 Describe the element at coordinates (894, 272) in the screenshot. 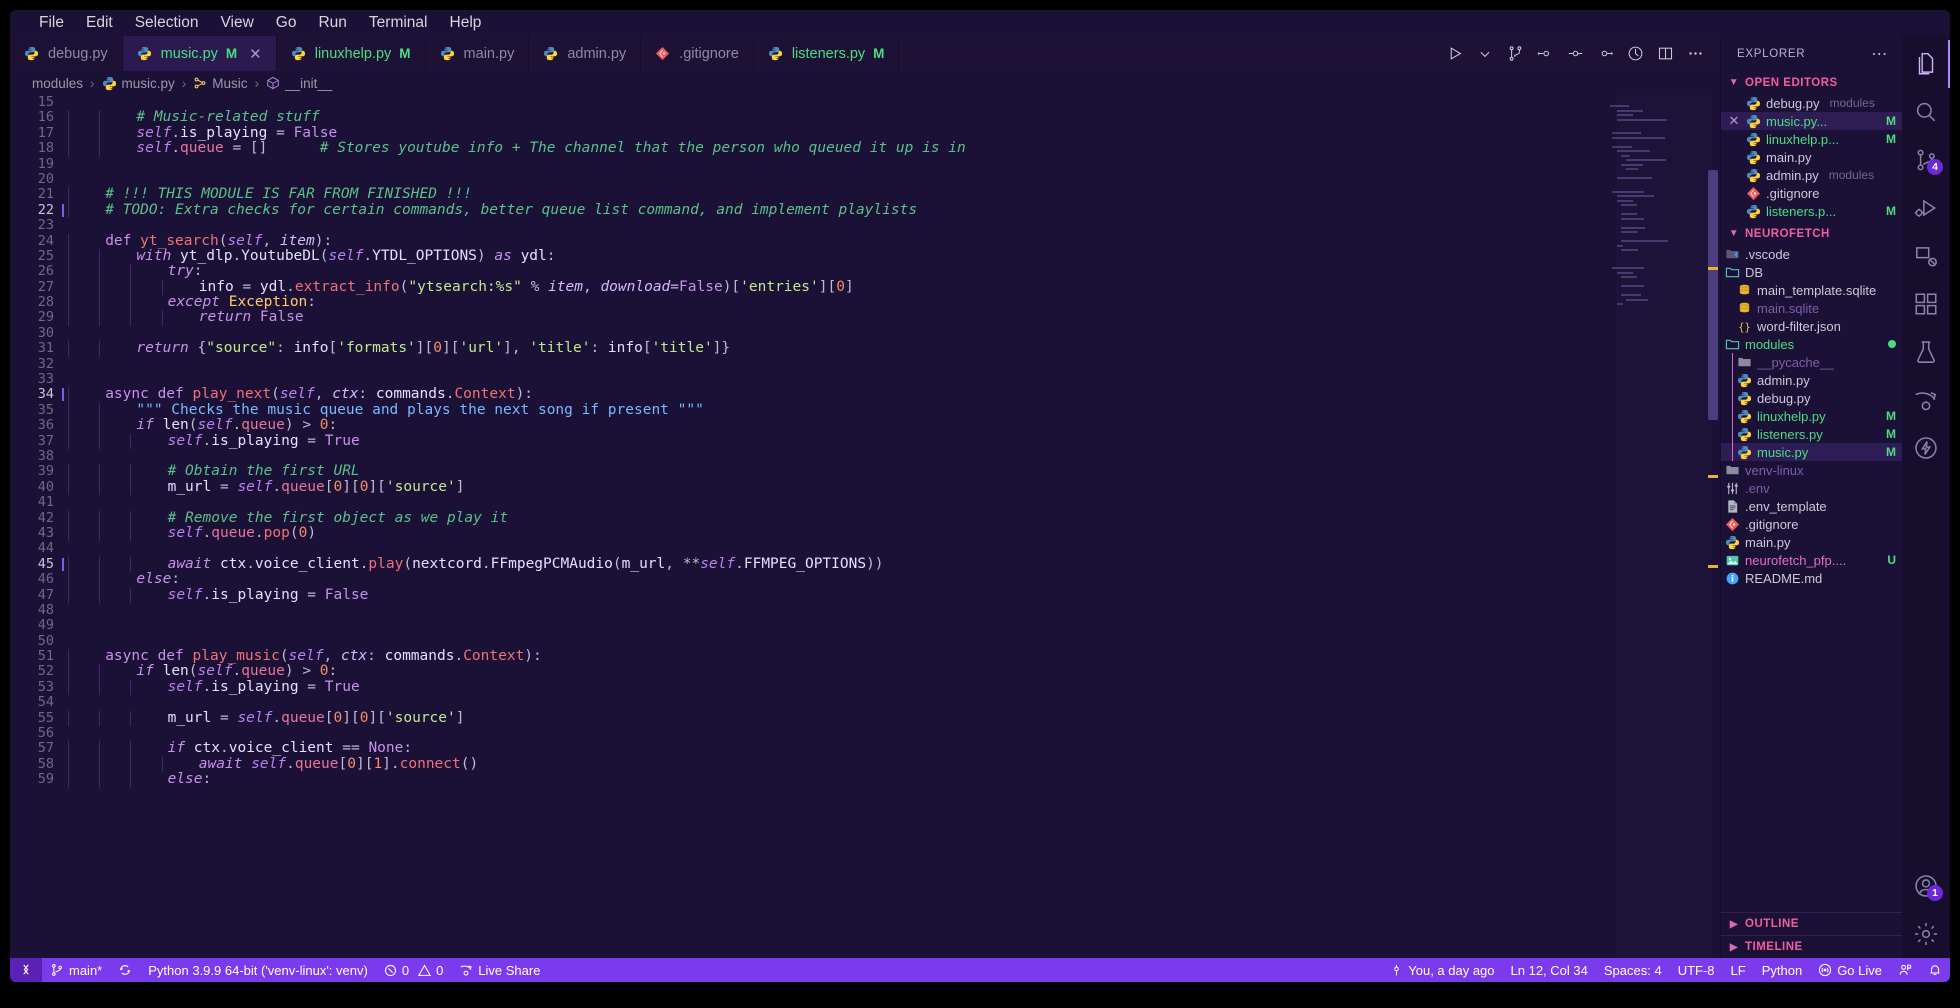

I see `code-text: try:` at that location.